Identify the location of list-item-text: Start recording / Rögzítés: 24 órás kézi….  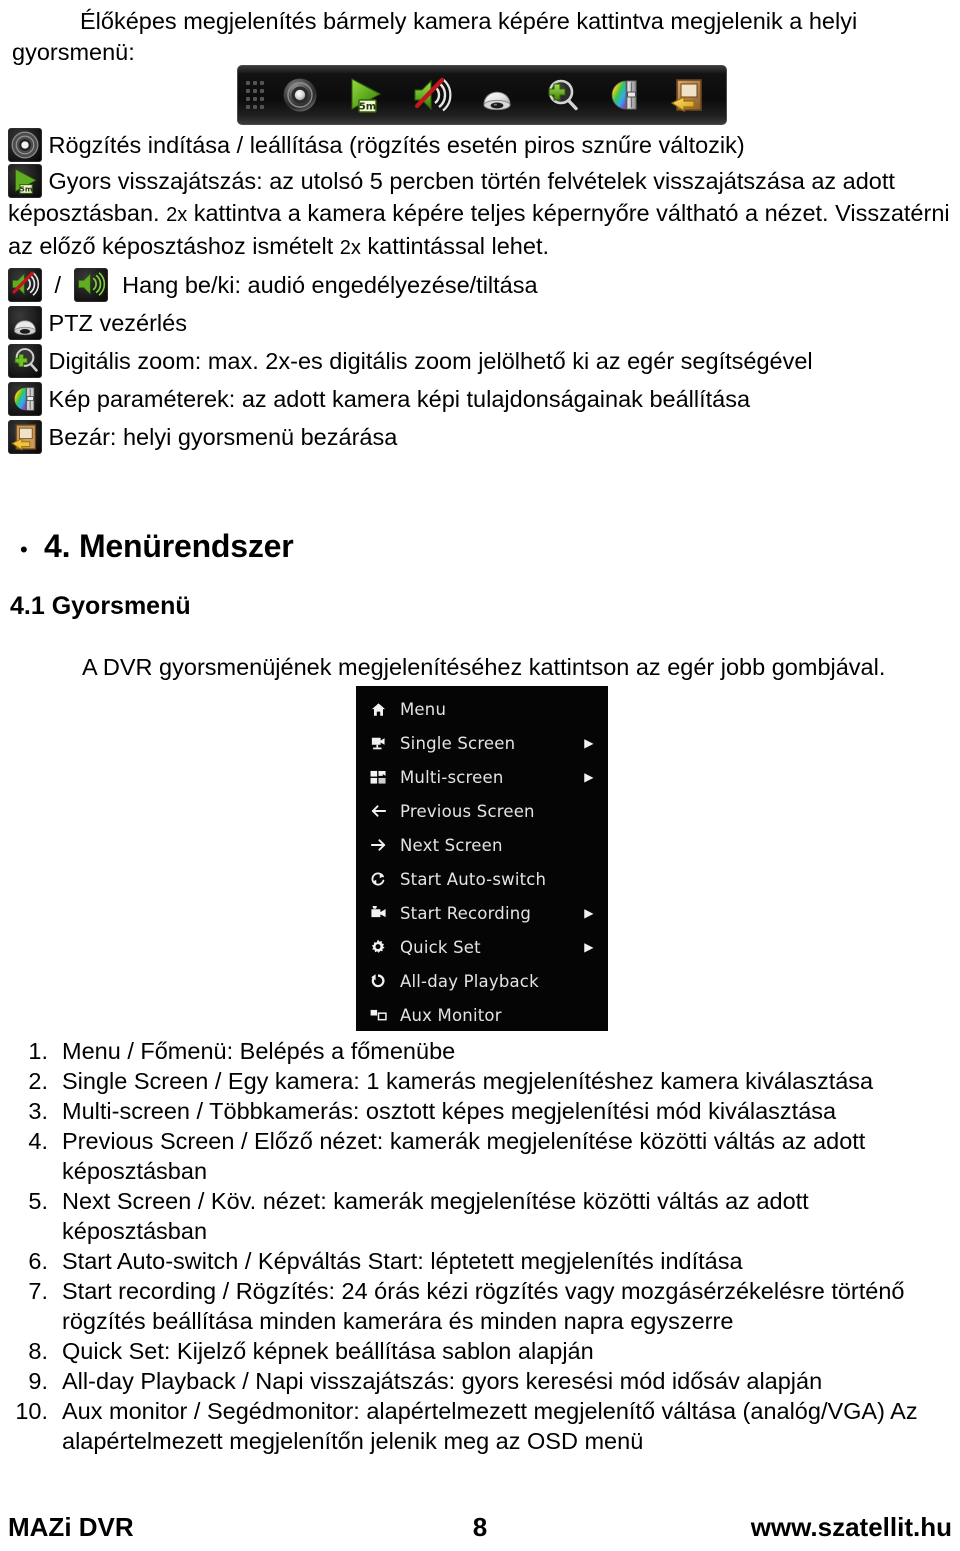
(483, 1306).